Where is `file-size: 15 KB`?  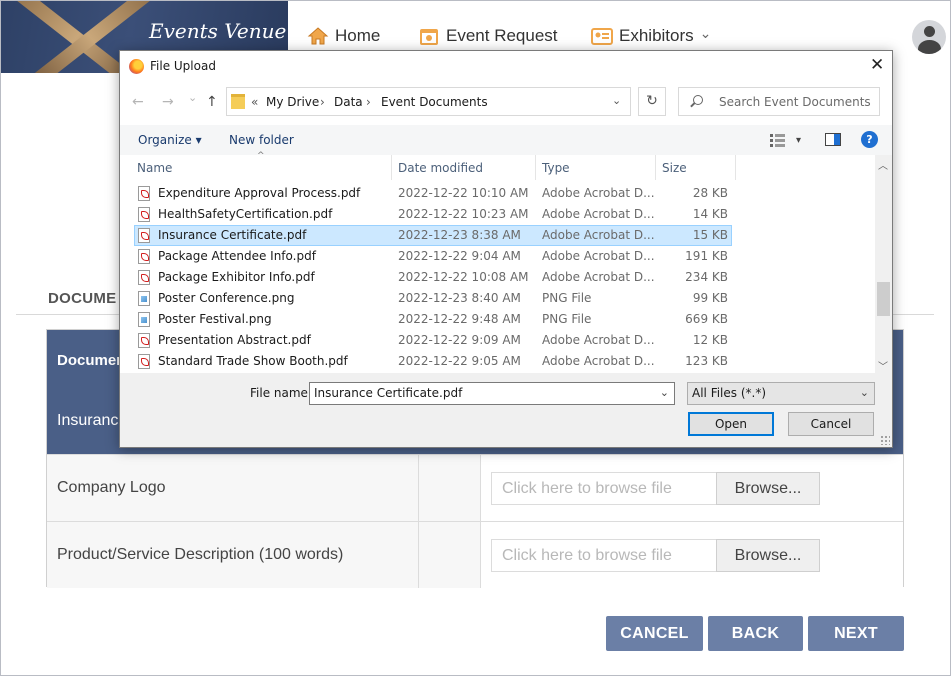 file-size: 15 KB is located at coordinates (710, 235).